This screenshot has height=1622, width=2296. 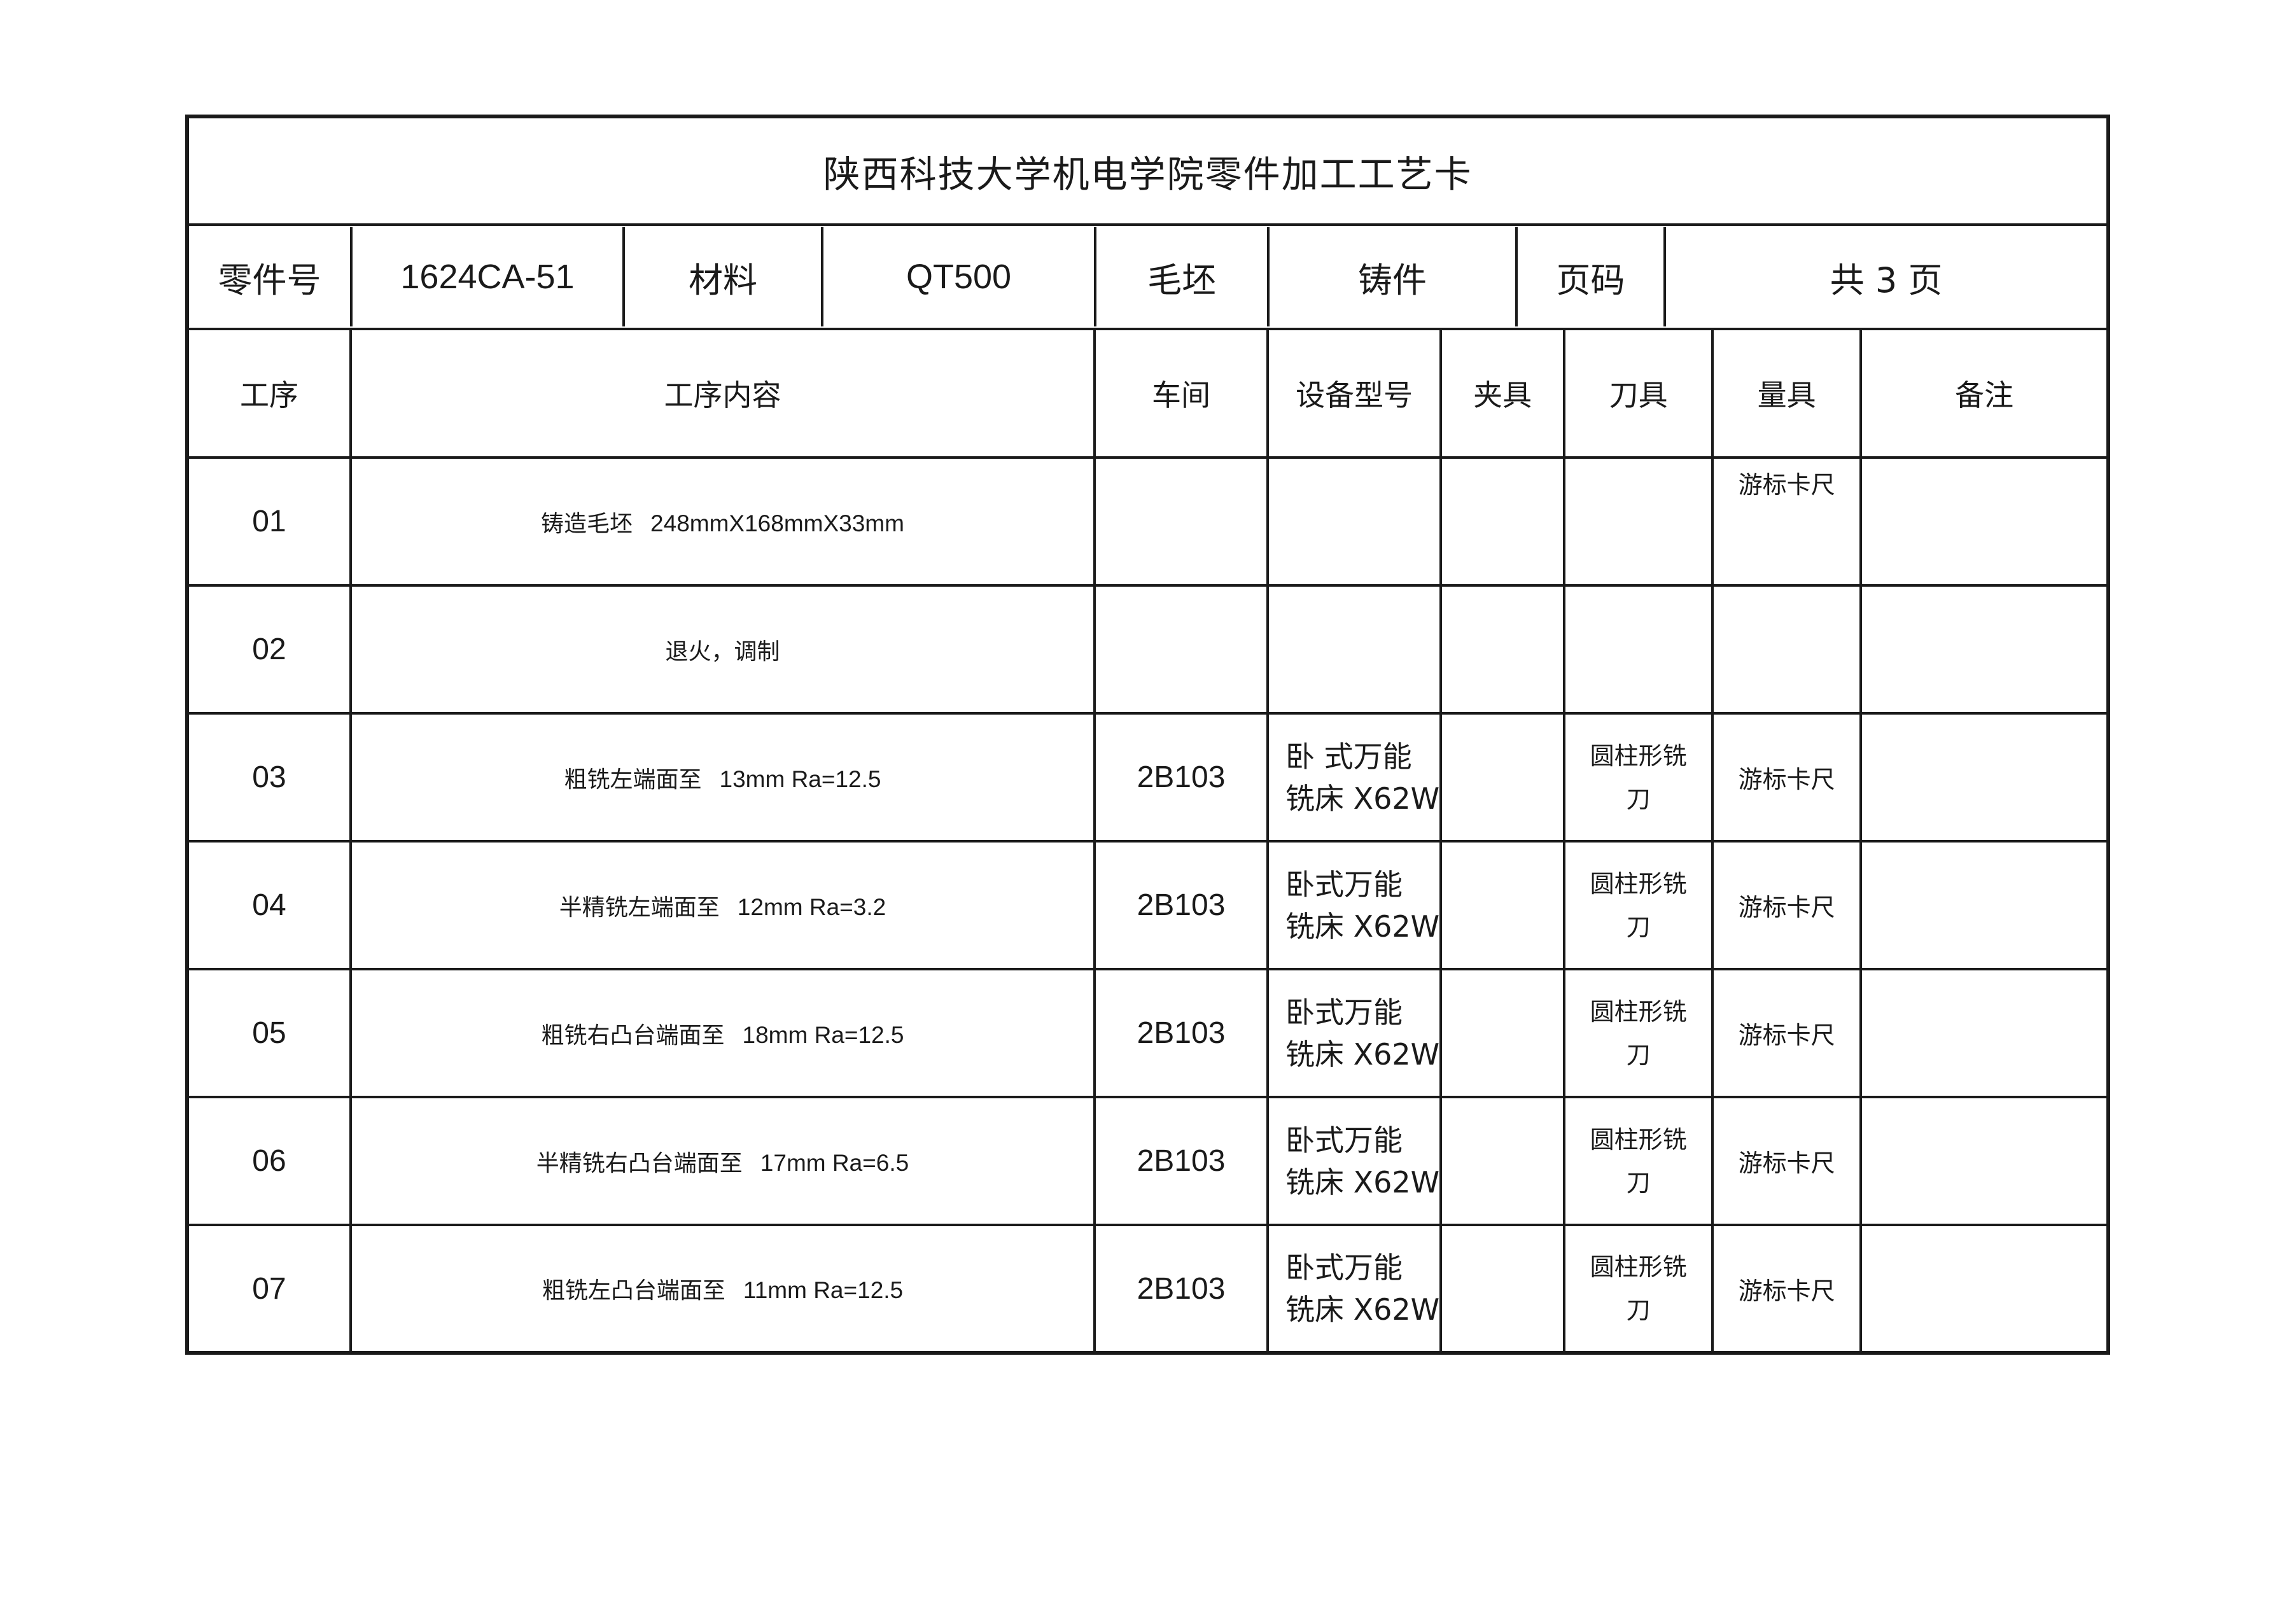 I want to click on op-equipment: 卧 式万能铣床 X62W, so click(x=1354, y=777).